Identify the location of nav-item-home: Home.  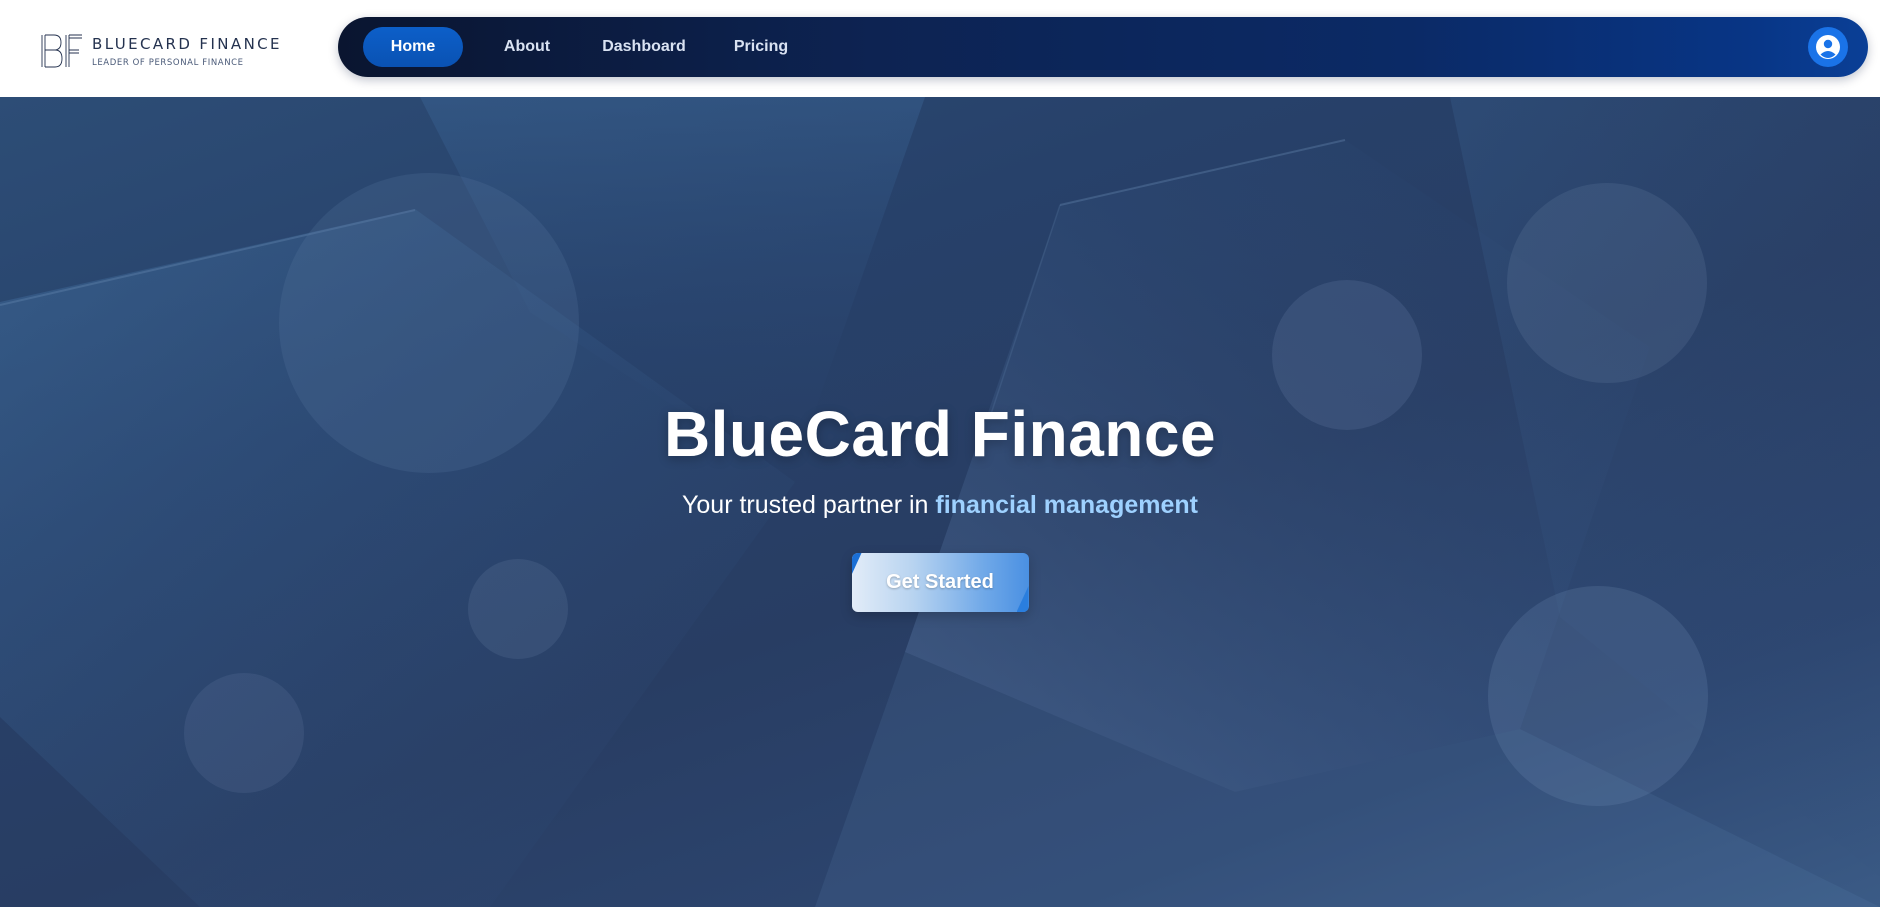
(413, 47).